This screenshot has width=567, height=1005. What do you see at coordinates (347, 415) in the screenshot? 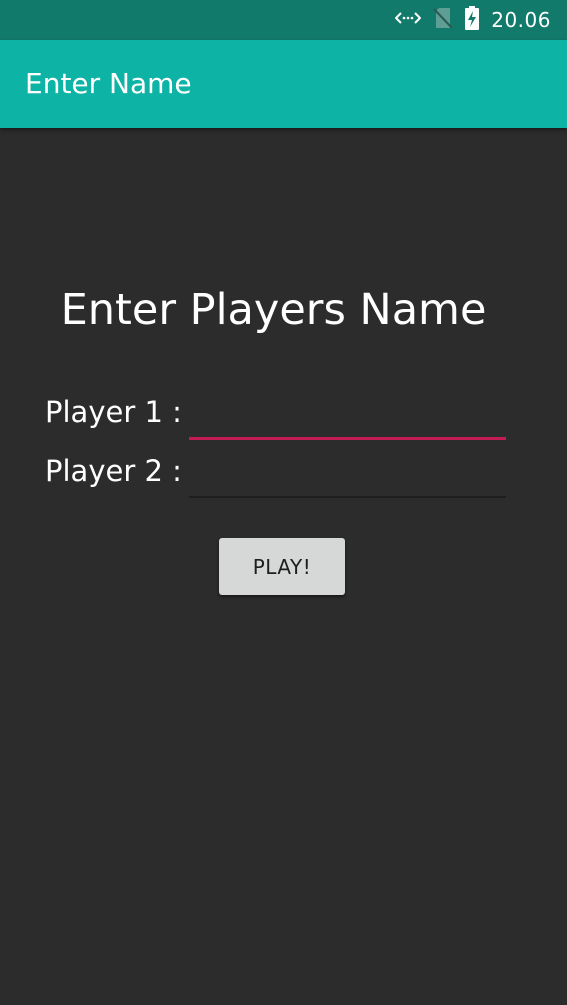
I see `player1-input` at bounding box center [347, 415].